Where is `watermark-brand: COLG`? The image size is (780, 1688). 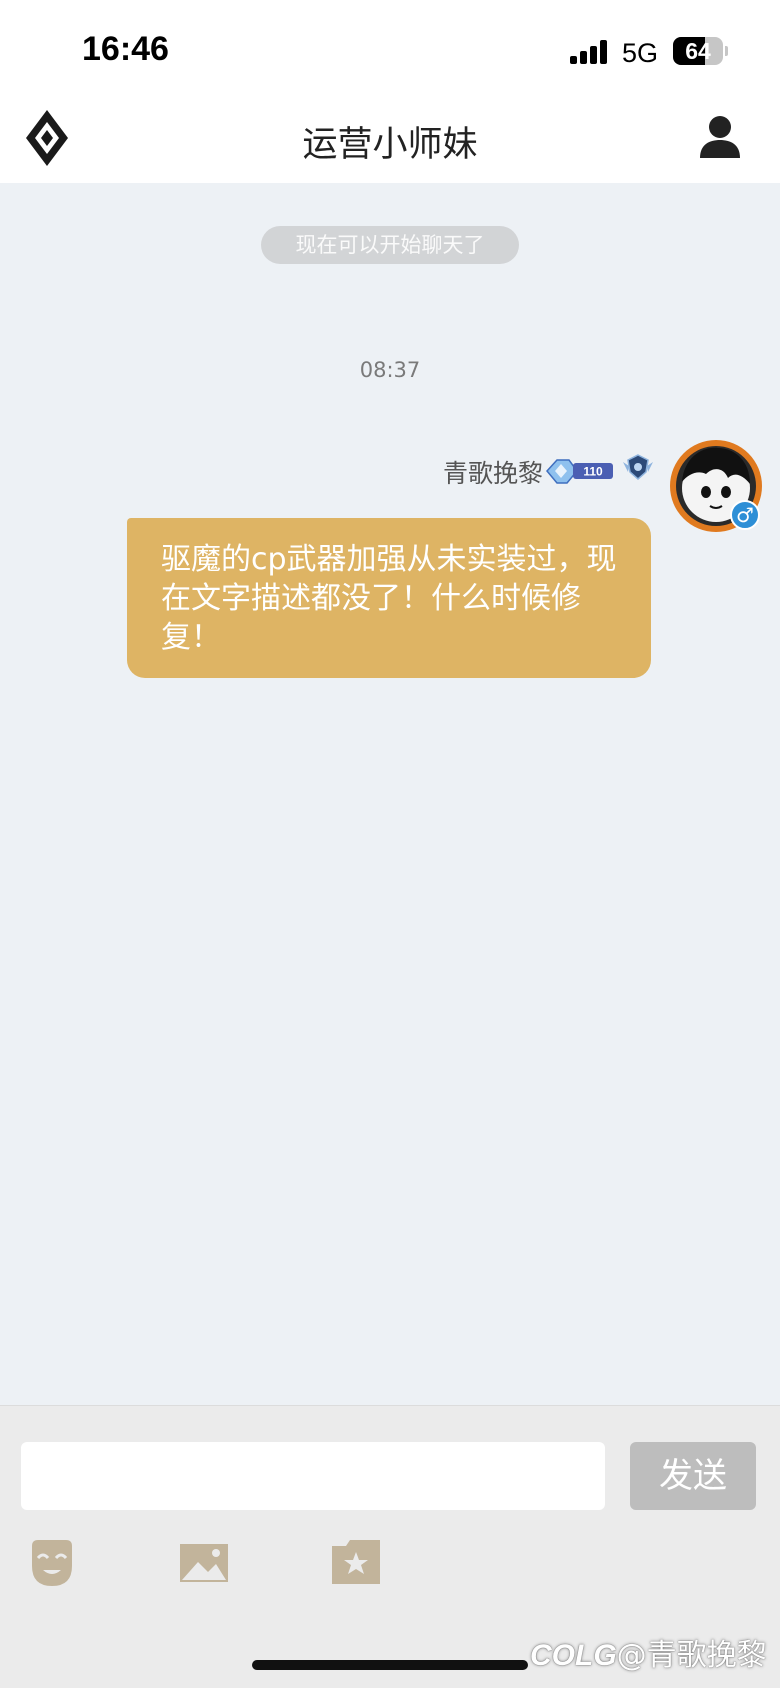
watermark-brand: COLG is located at coordinates (573, 1655).